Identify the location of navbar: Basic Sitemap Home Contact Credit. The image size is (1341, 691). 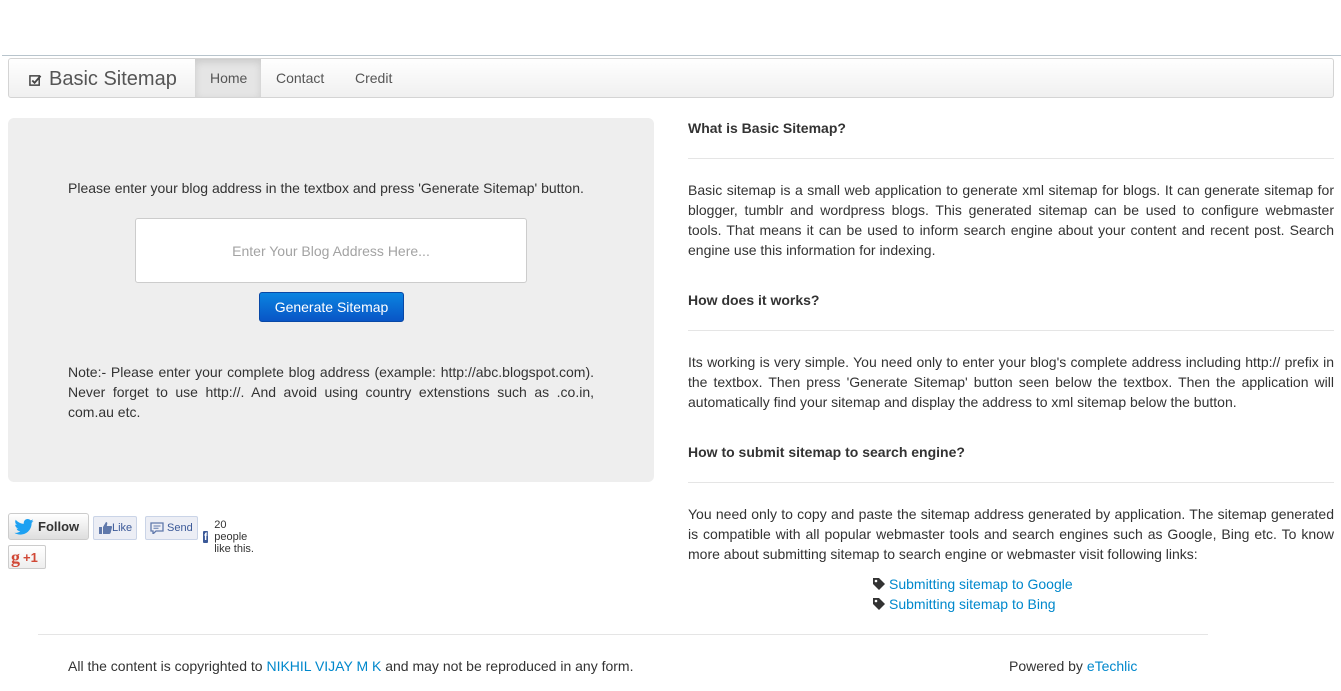
(671, 78).